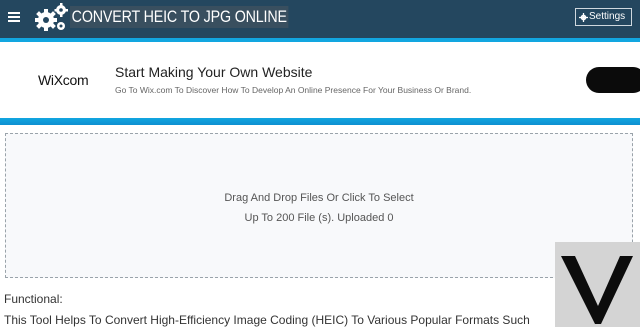 This screenshot has height=332, width=640. I want to click on top-bar: CONVERT HEIC TO JPG ONLINE Settings, so click(320, 19).